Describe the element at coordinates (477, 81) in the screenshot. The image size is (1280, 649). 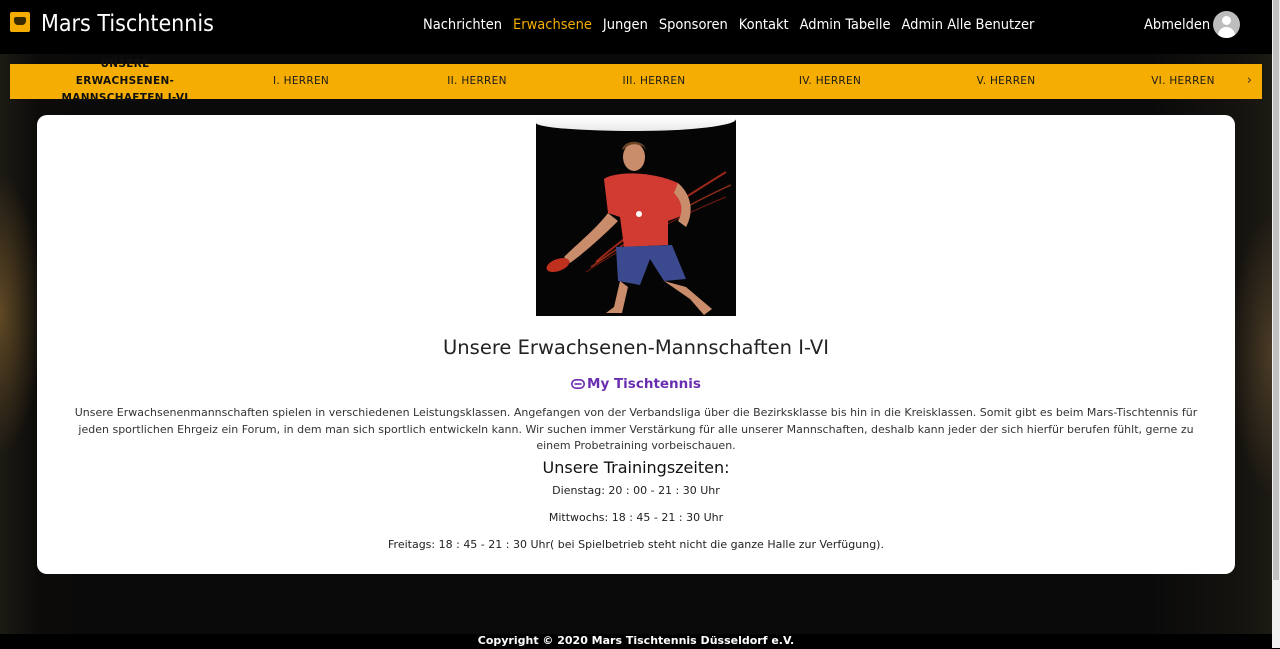
I see `tab-ii-herren: II. HERREN` at that location.